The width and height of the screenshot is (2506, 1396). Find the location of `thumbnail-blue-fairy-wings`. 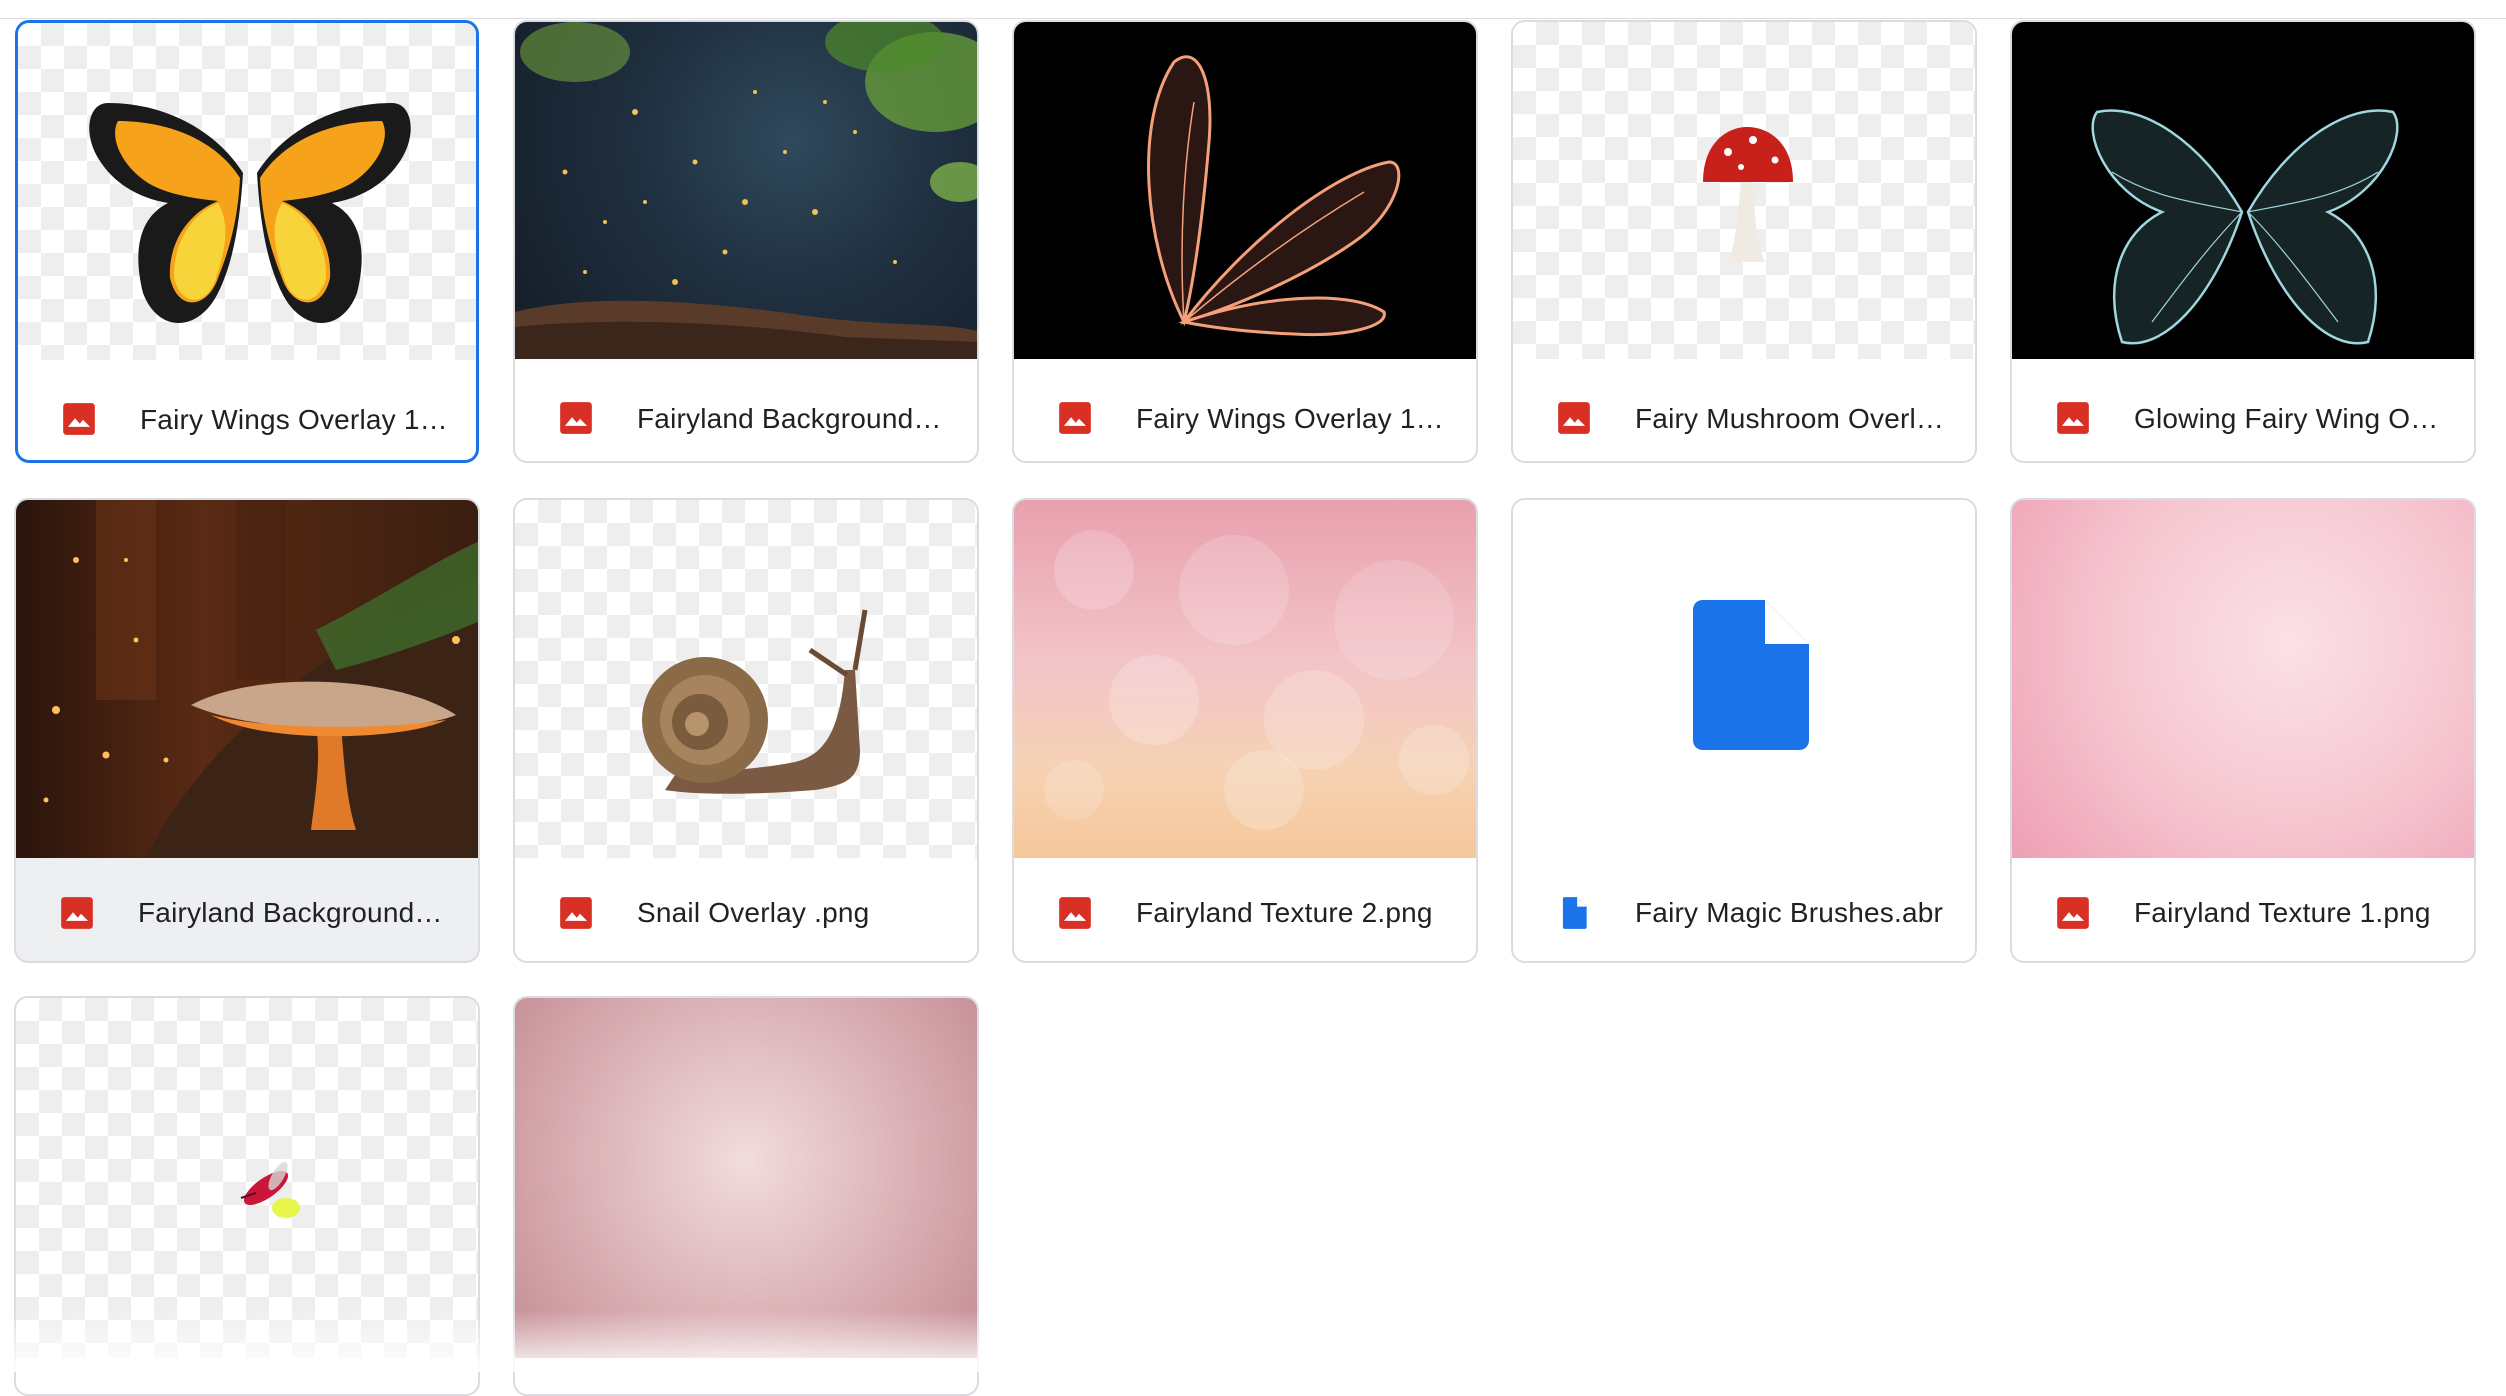

thumbnail-blue-fairy-wings is located at coordinates (2243, 190).